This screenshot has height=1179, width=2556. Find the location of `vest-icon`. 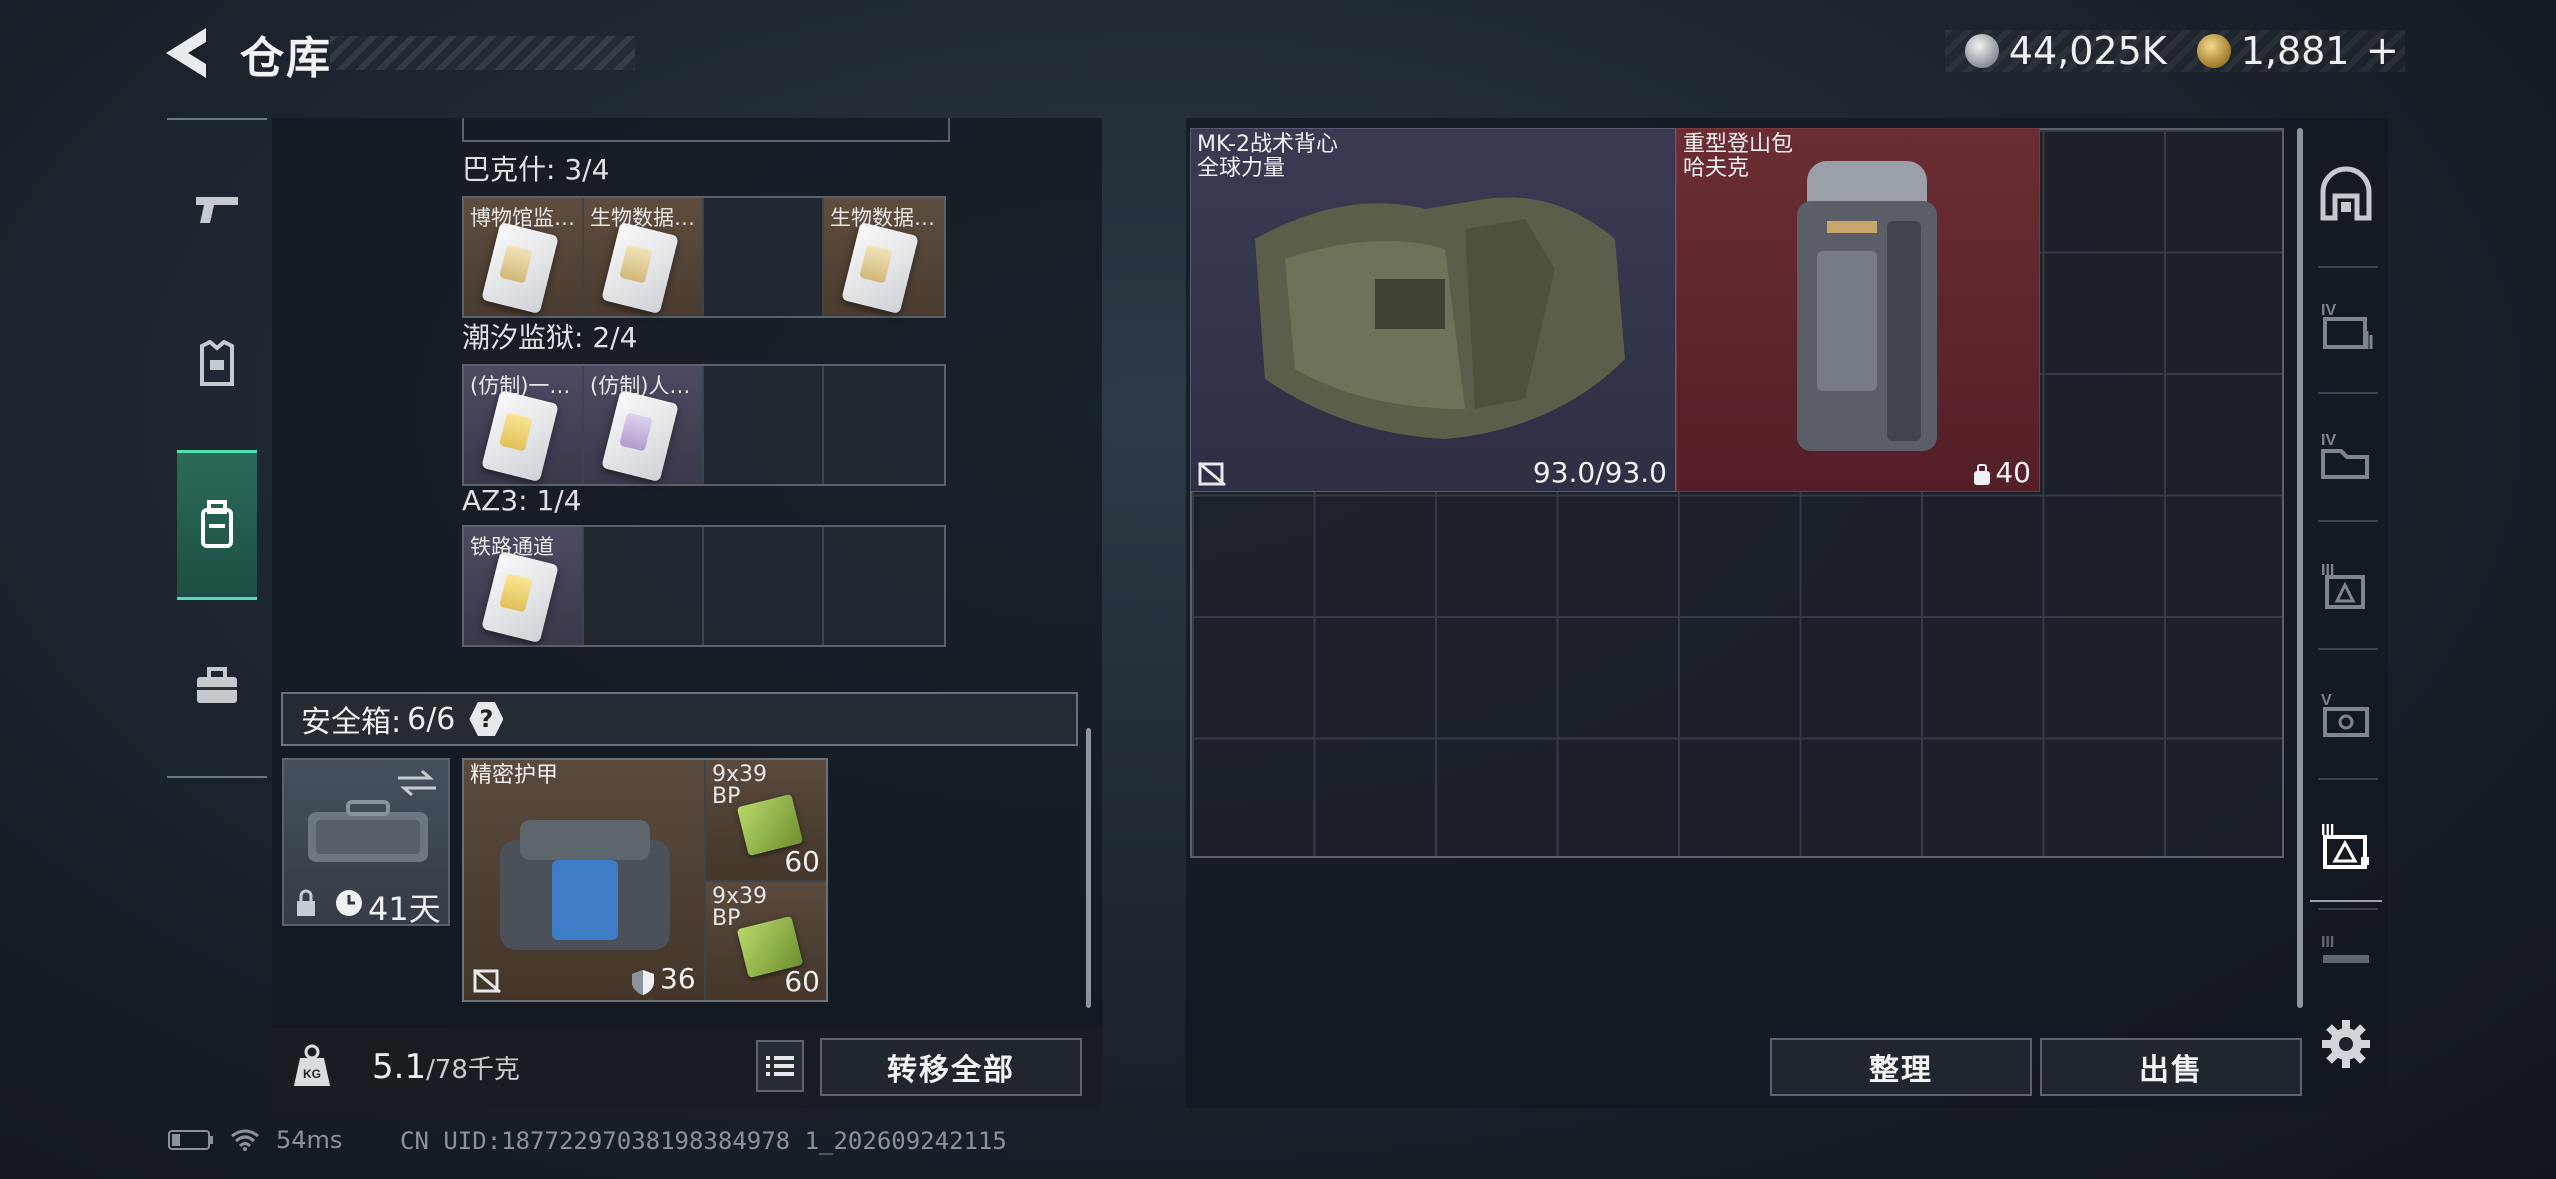

vest-icon is located at coordinates (217, 363).